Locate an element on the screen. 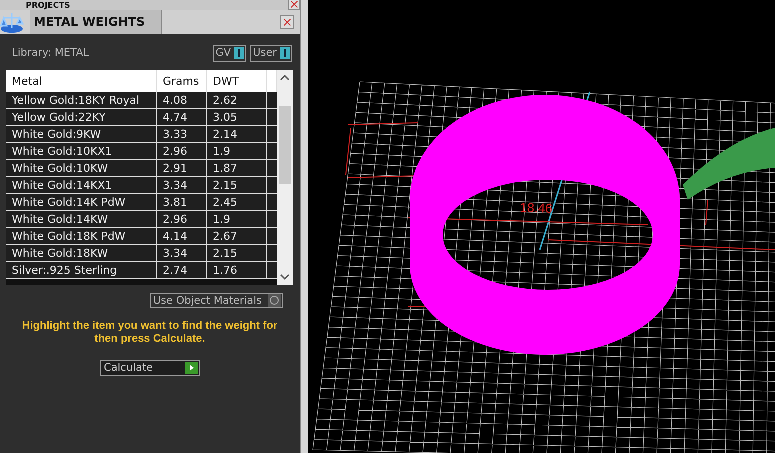  calculate-button: Calculate is located at coordinates (150, 368).